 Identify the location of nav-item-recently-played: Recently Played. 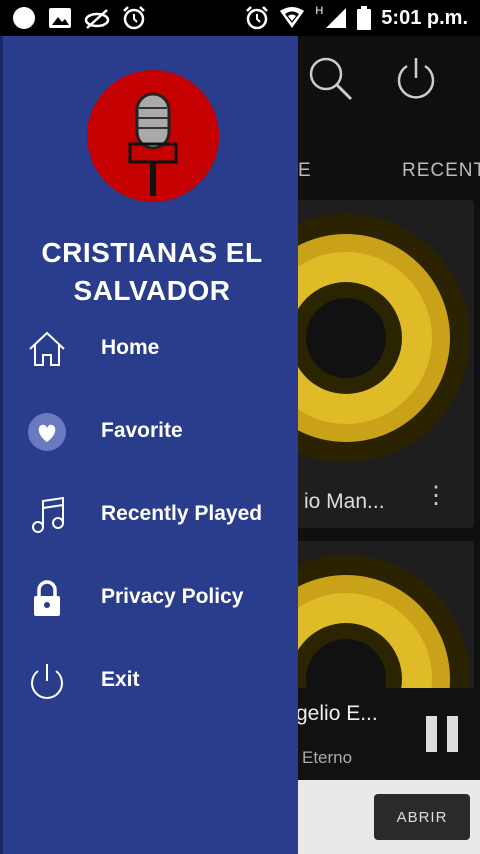
(152, 514).